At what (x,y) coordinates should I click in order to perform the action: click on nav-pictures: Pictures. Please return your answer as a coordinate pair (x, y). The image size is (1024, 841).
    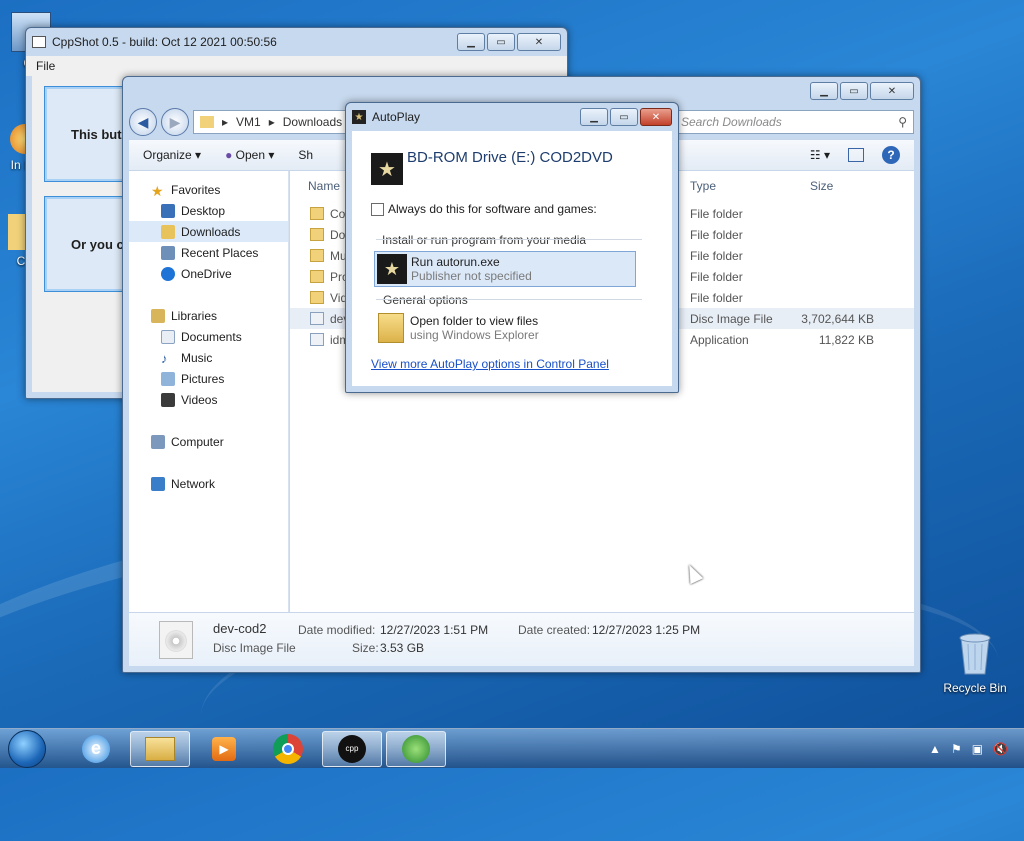
    Looking at the image, I should click on (208, 378).